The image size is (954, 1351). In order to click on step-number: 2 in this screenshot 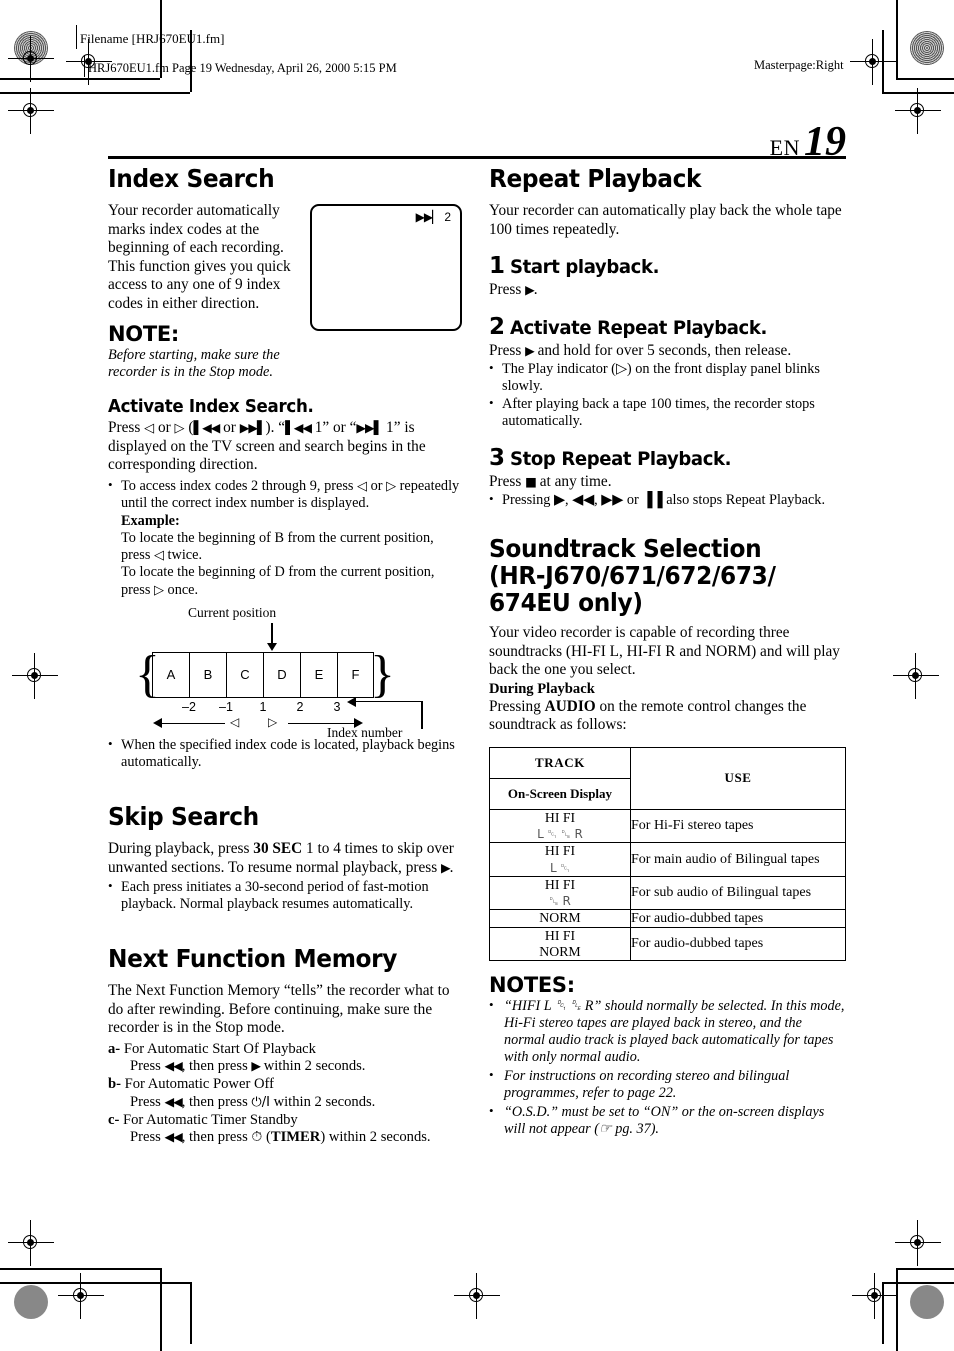, I will do `click(497, 326)`.